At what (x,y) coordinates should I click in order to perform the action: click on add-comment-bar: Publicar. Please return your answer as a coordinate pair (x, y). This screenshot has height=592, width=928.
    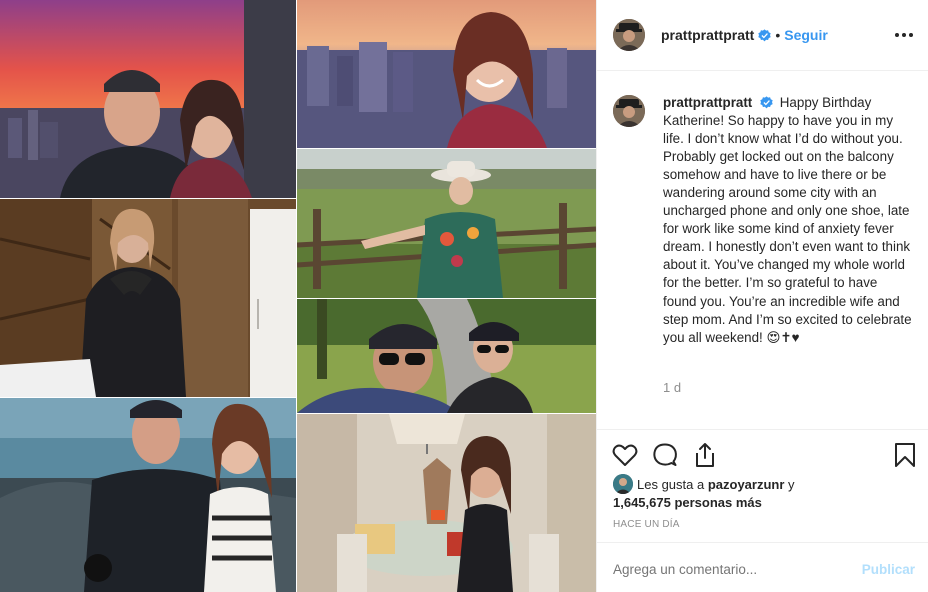
    Looking at the image, I should click on (762, 567).